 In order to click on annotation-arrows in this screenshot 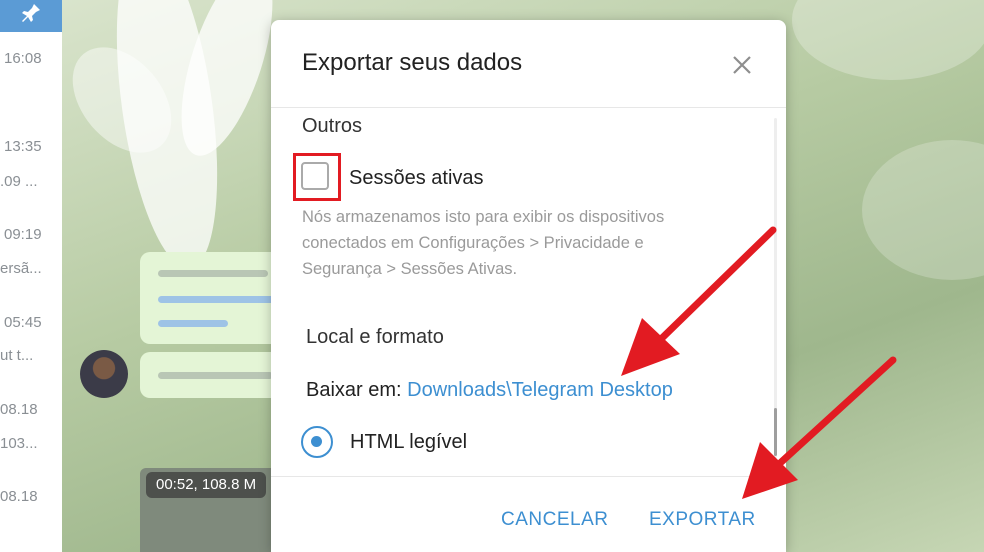, I will do `click(759, 362)`.